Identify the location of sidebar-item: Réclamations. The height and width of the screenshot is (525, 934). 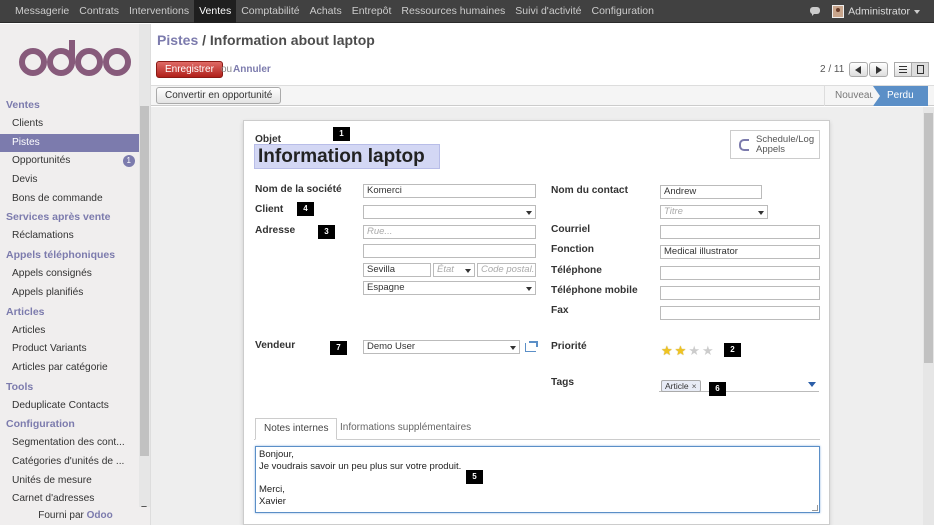
(69, 236).